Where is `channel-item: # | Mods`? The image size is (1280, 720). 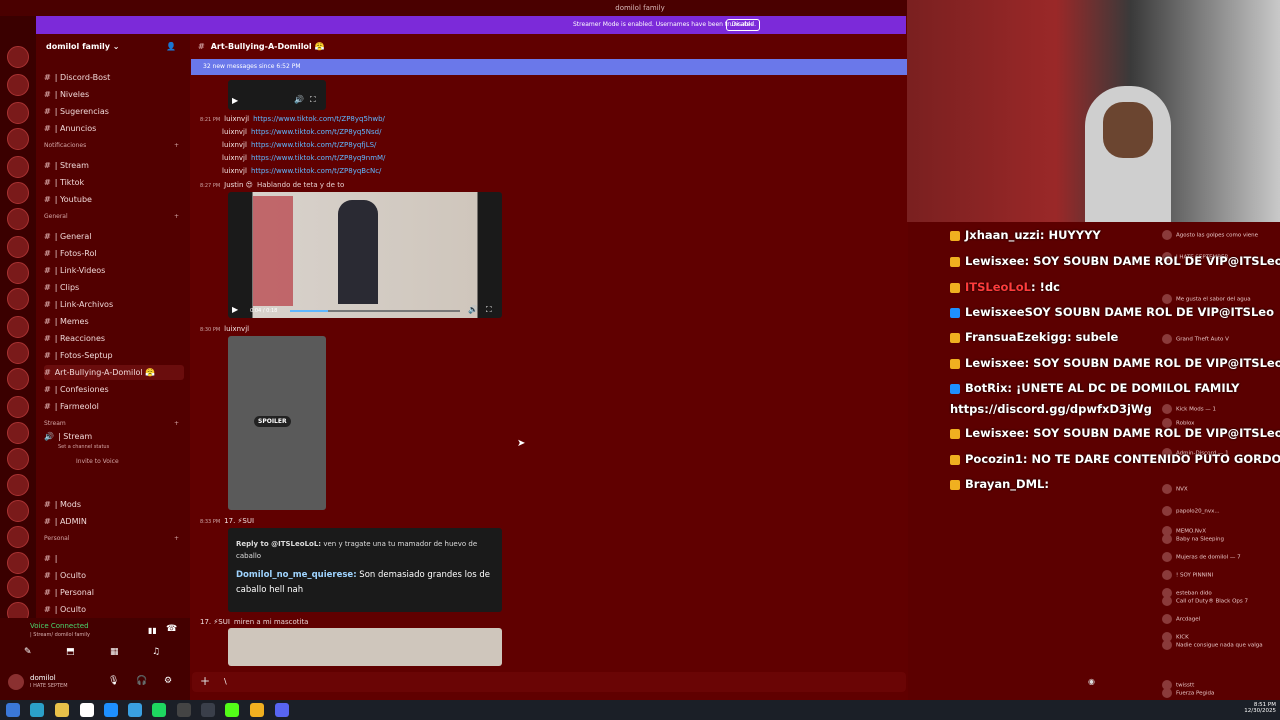 channel-item: # | Mods is located at coordinates (114, 504).